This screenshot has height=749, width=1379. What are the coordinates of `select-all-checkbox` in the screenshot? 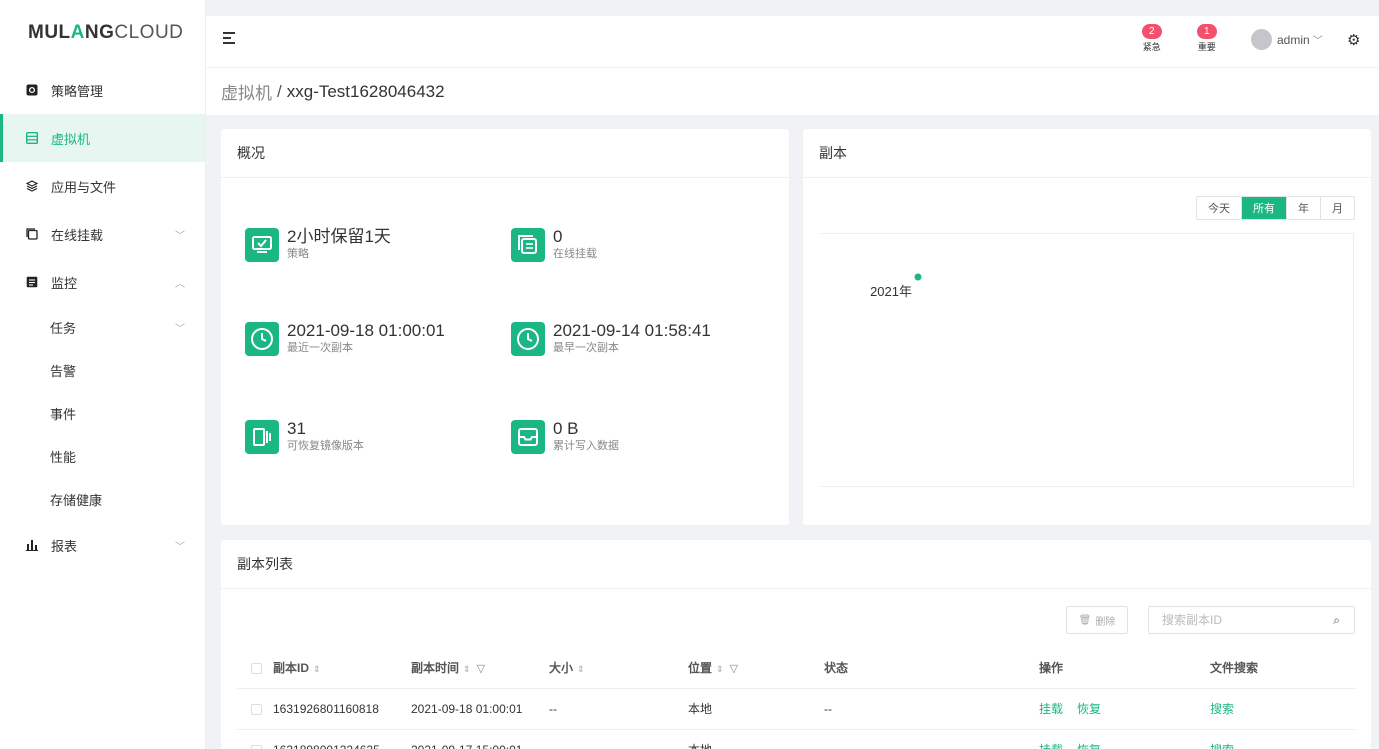 It's located at (256, 668).